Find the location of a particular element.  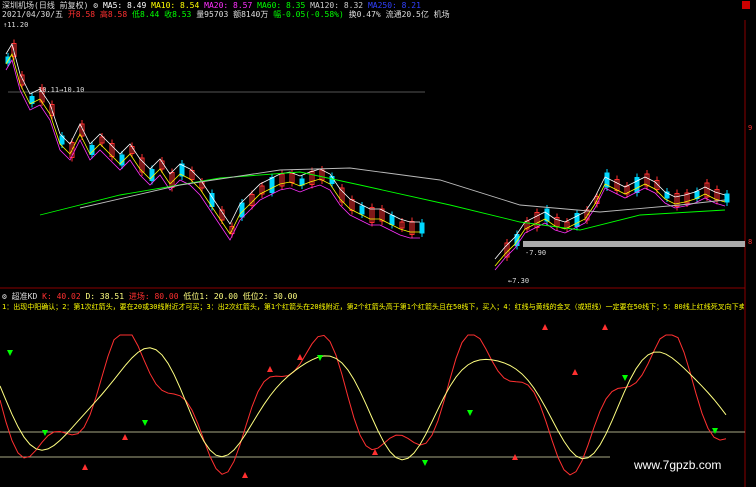

lowest-price-label: ←7.30 is located at coordinates (519, 281).